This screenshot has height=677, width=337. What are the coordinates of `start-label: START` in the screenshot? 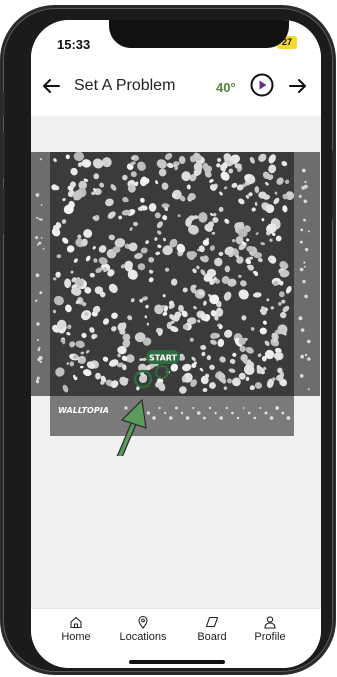 It's located at (163, 358).